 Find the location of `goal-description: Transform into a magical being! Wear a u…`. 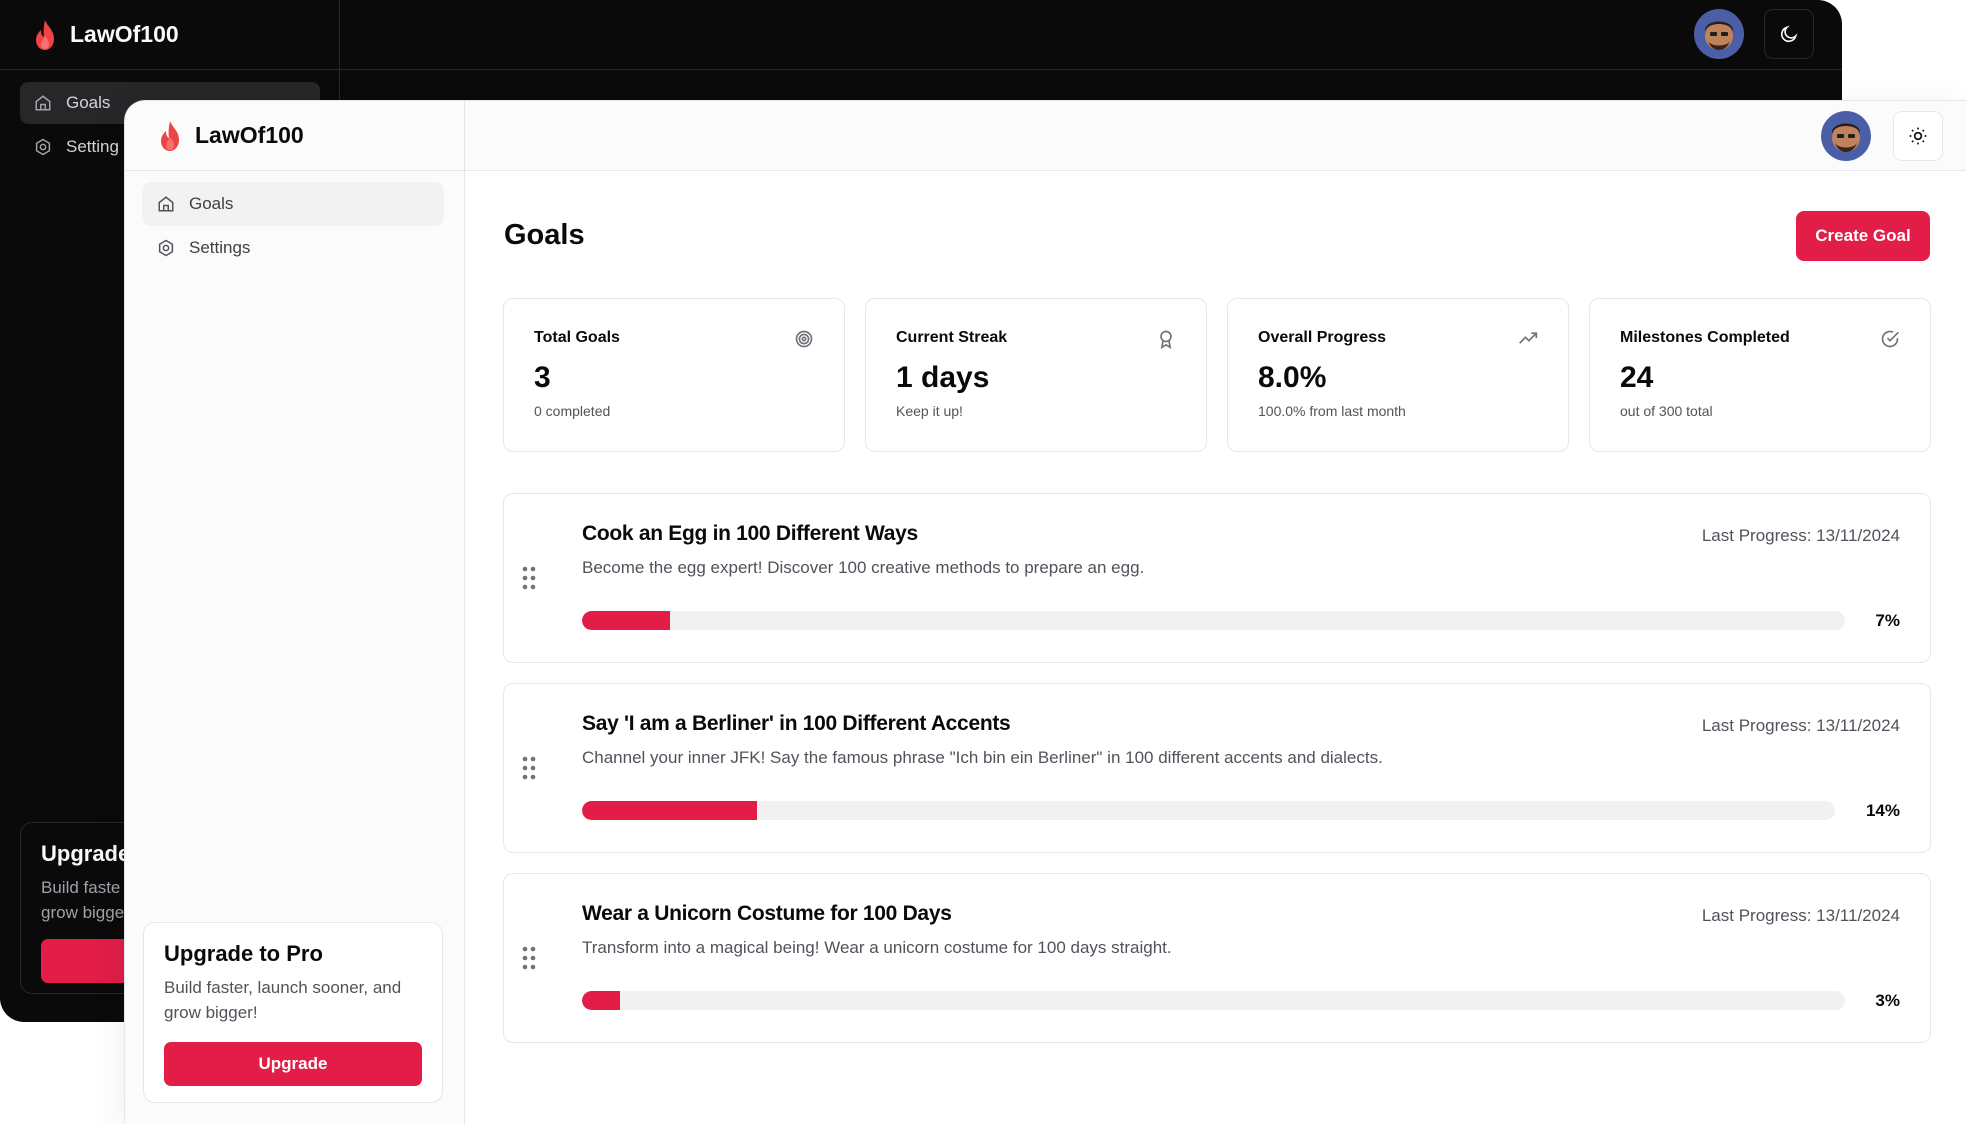

goal-description: Transform into a magical being! Wear a u… is located at coordinates (877, 947).